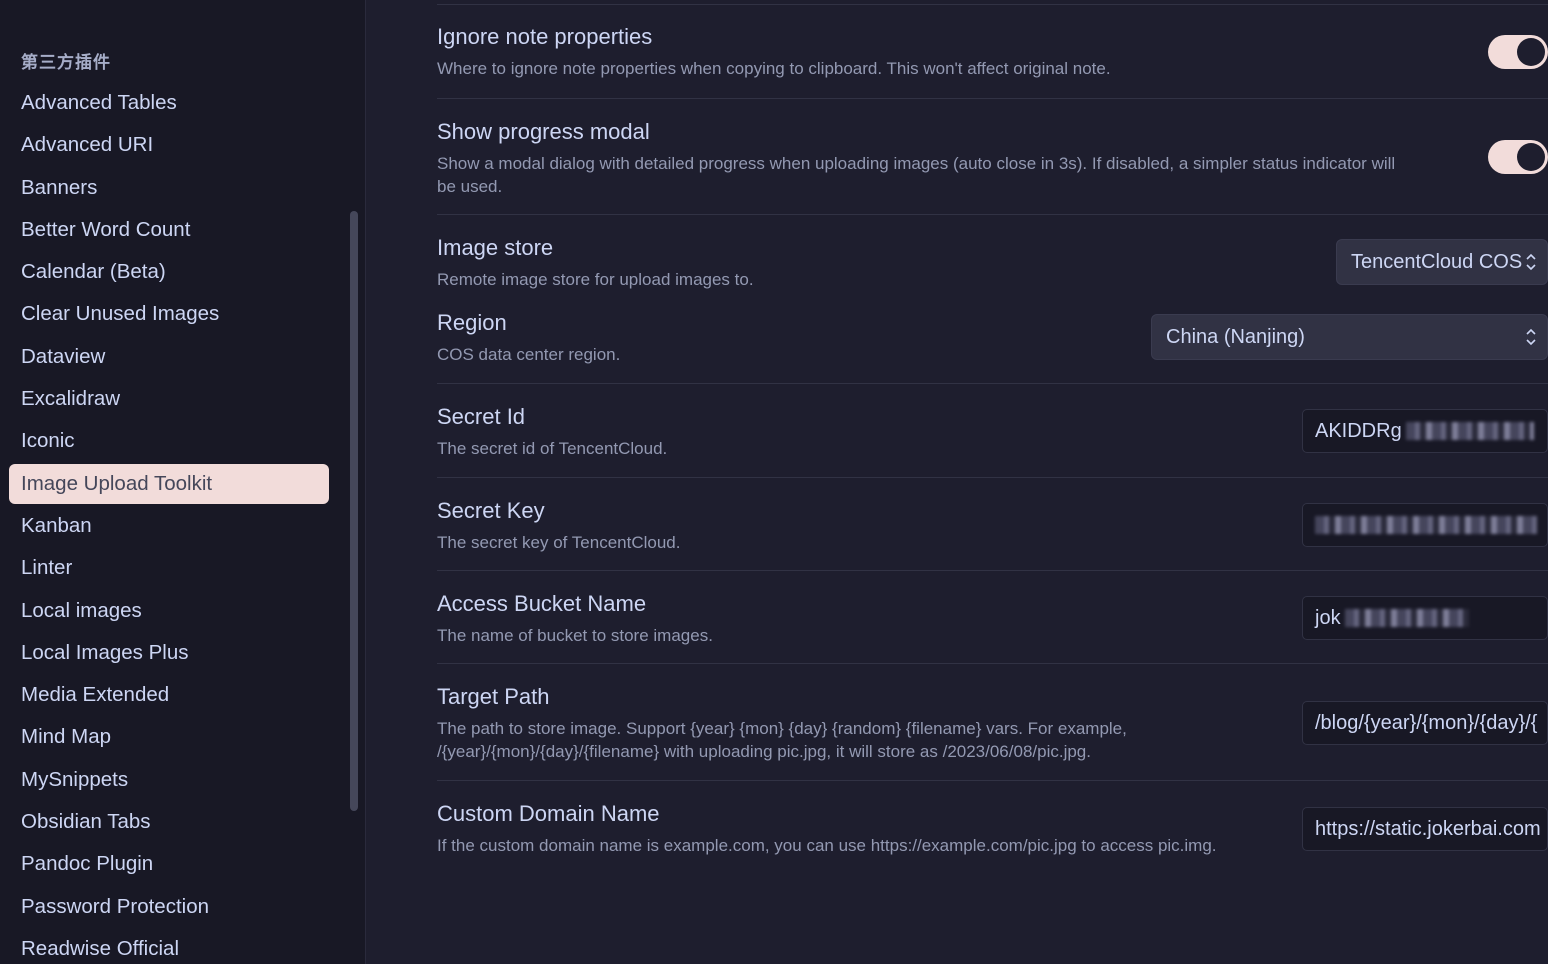  I want to click on input-value: jok, so click(1328, 617).